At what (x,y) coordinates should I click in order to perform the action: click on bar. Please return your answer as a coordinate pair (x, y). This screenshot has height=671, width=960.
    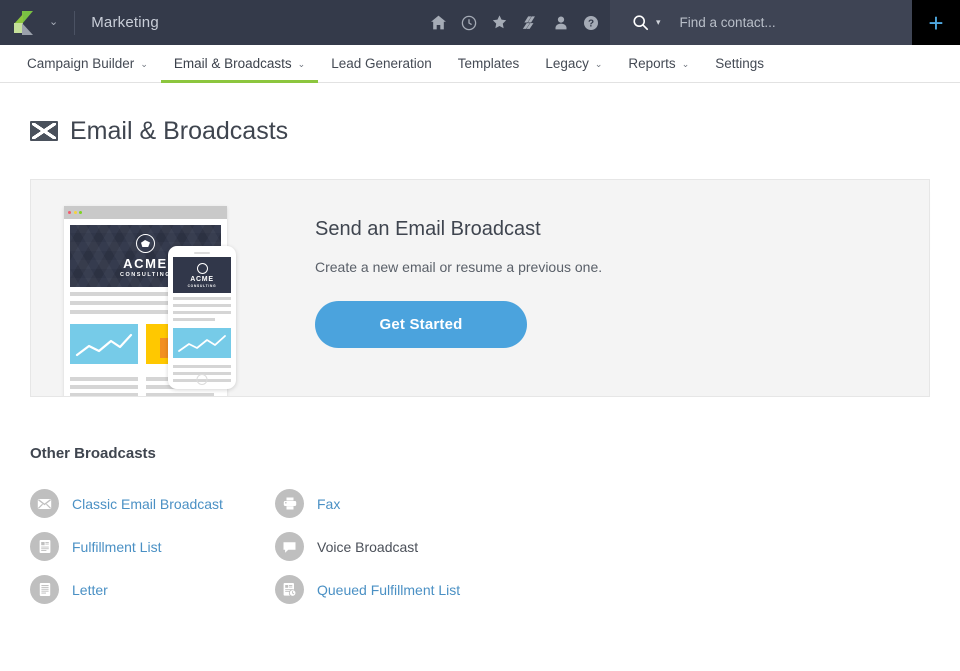
    Looking at the image, I should click on (163, 348).